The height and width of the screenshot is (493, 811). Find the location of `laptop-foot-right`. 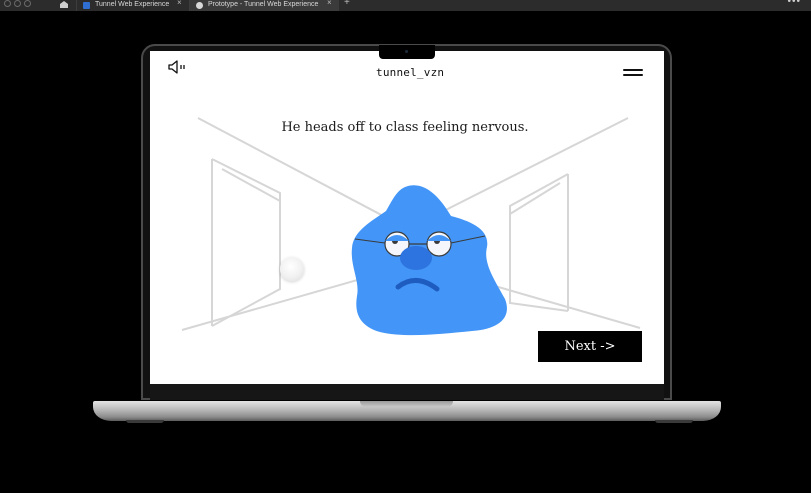

laptop-foot-right is located at coordinates (674, 421).